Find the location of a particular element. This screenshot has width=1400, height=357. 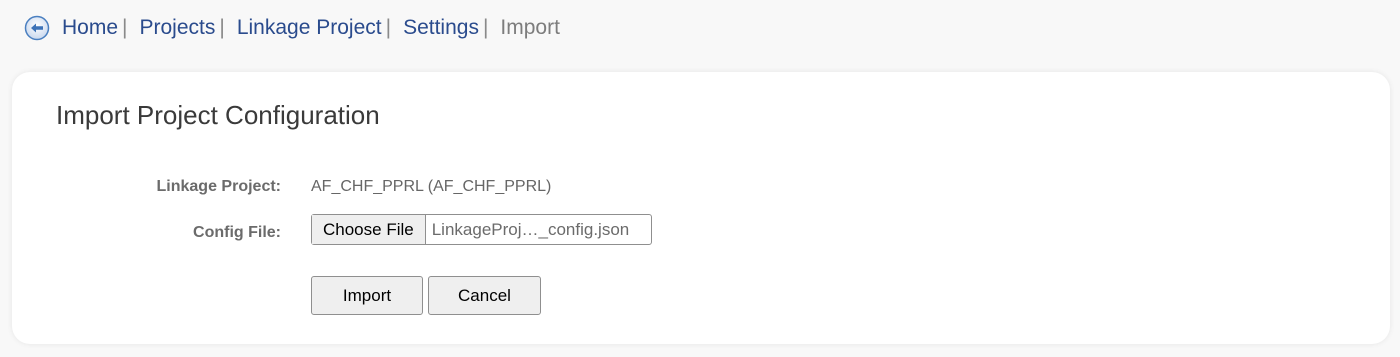

back-arrow-icon is located at coordinates (37, 28).